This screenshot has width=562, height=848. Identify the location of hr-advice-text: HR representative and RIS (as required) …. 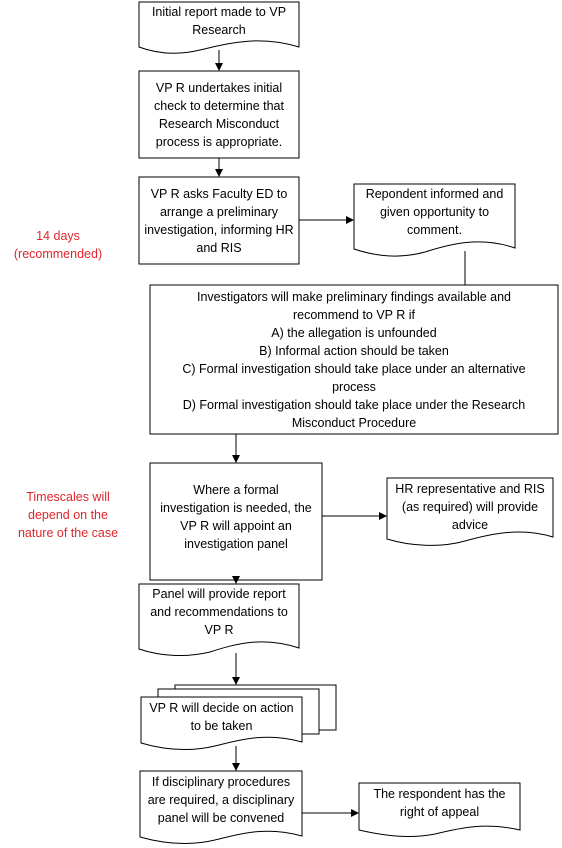
(470, 507).